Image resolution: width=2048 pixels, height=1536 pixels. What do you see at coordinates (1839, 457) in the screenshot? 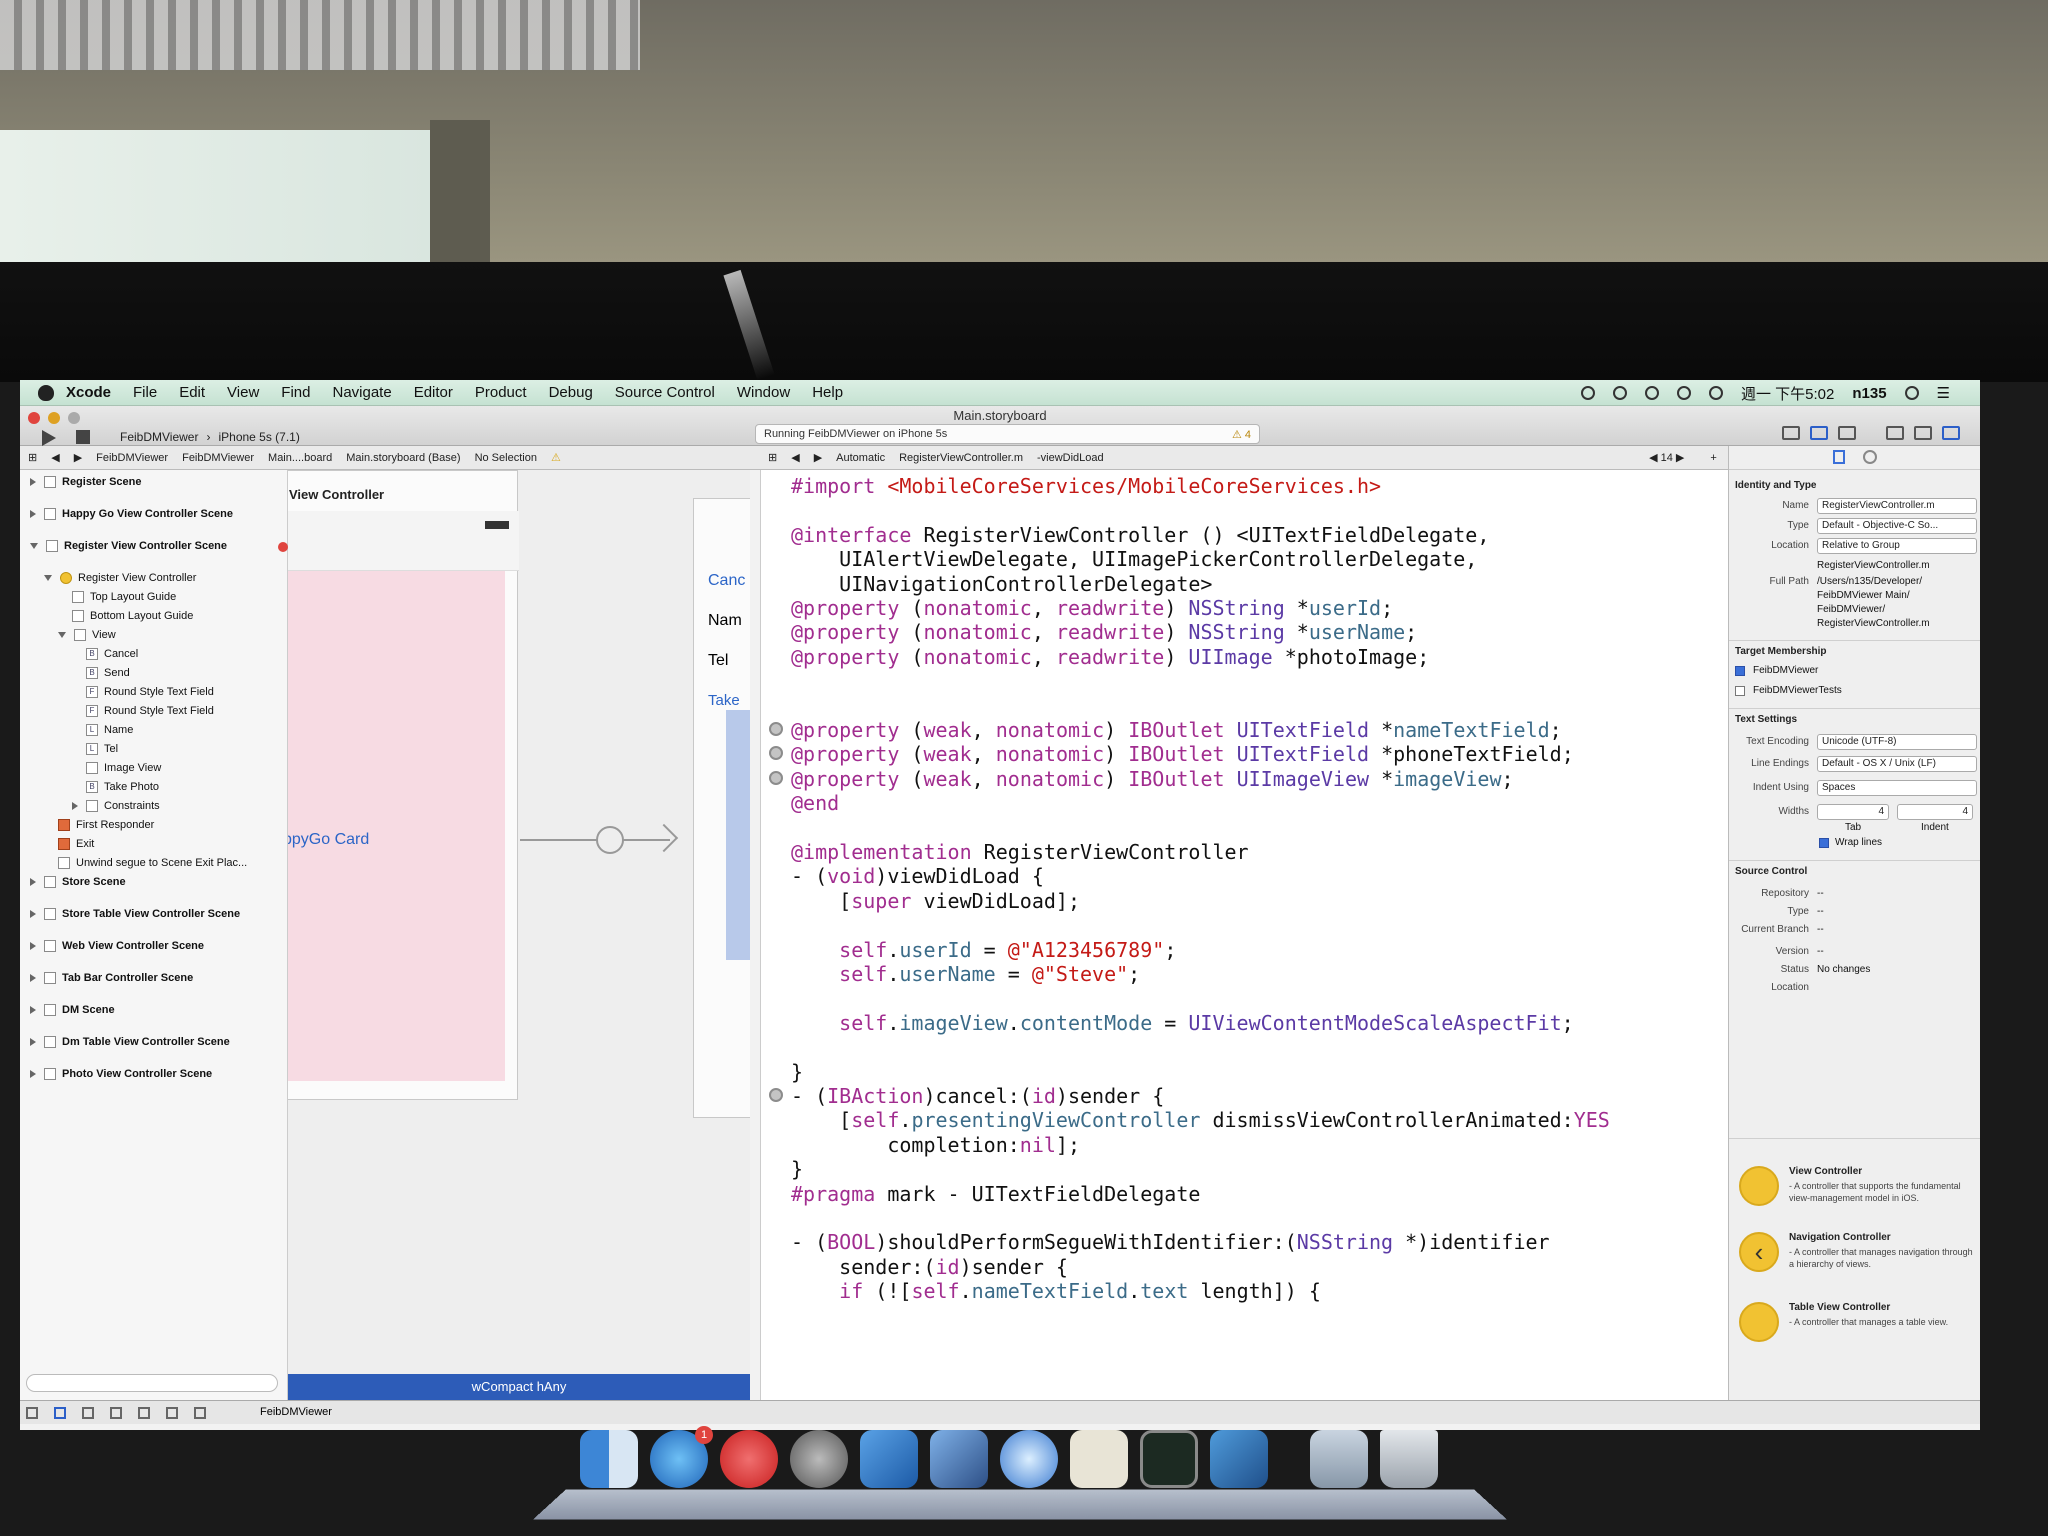
I see `file-inspector-icon` at bounding box center [1839, 457].